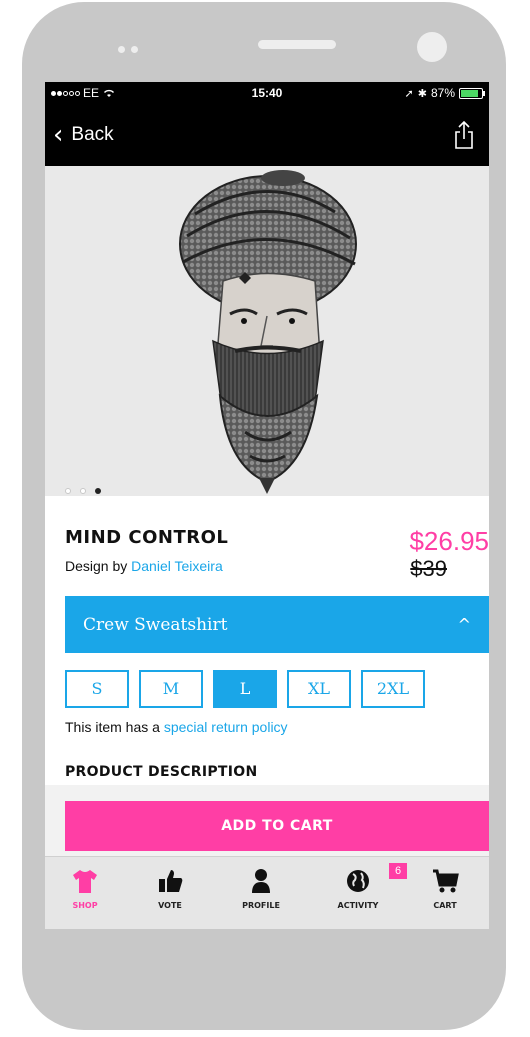  I want to click on status-bar: EE 15:40 ➚ ✱ 87%, so click(267, 93).